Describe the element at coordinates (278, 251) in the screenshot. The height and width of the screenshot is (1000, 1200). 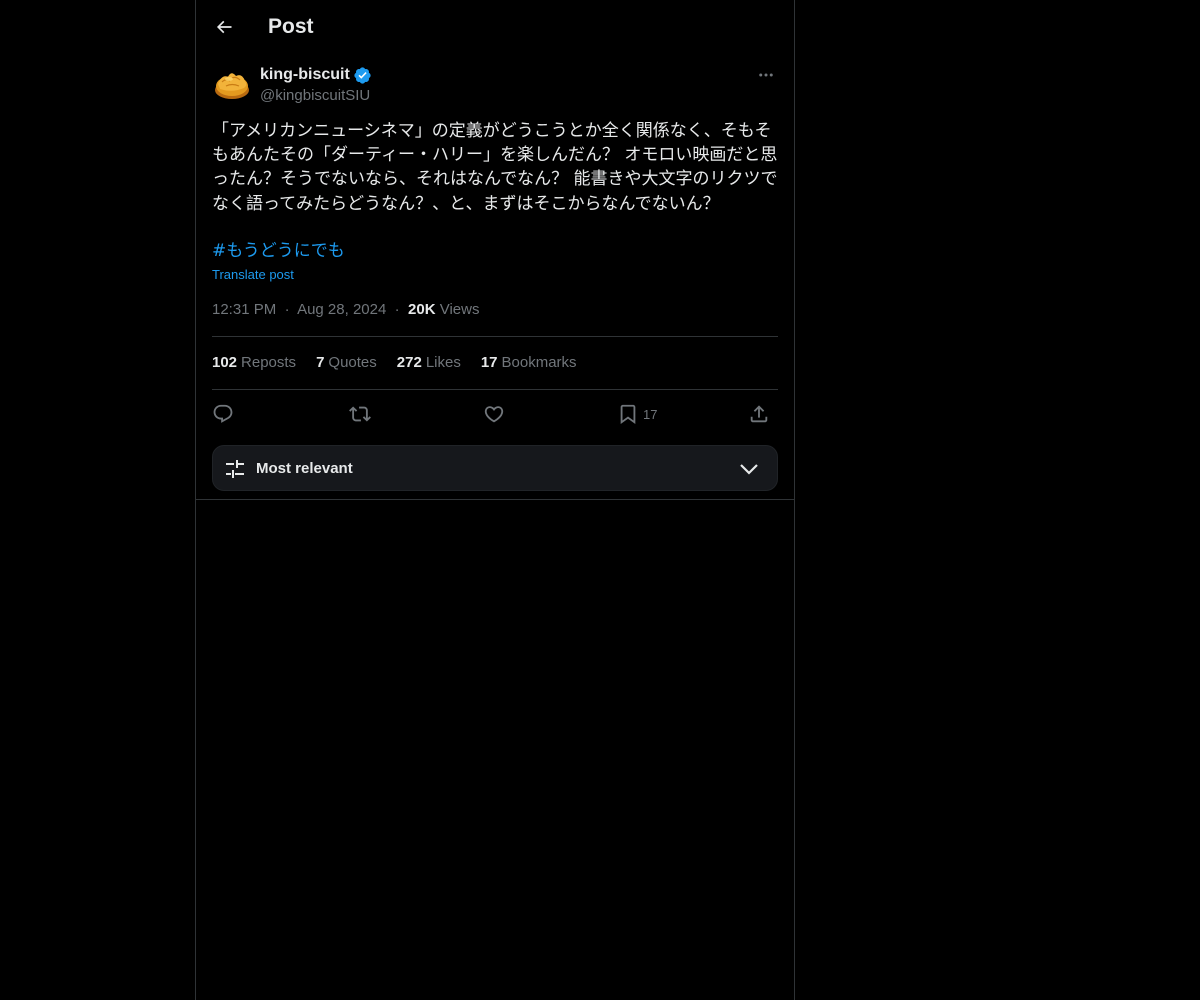
I see `hashtag-link: #もうどうにでも` at that location.